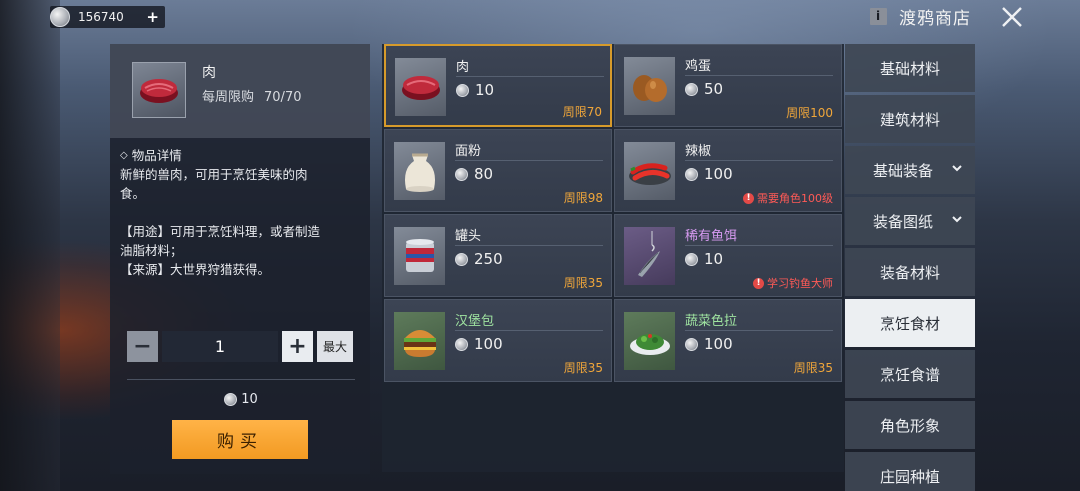 Image resolution: width=1080 pixels, height=491 pixels. What do you see at coordinates (475, 321) in the screenshot?
I see `item-name: 汉堡包` at bounding box center [475, 321].